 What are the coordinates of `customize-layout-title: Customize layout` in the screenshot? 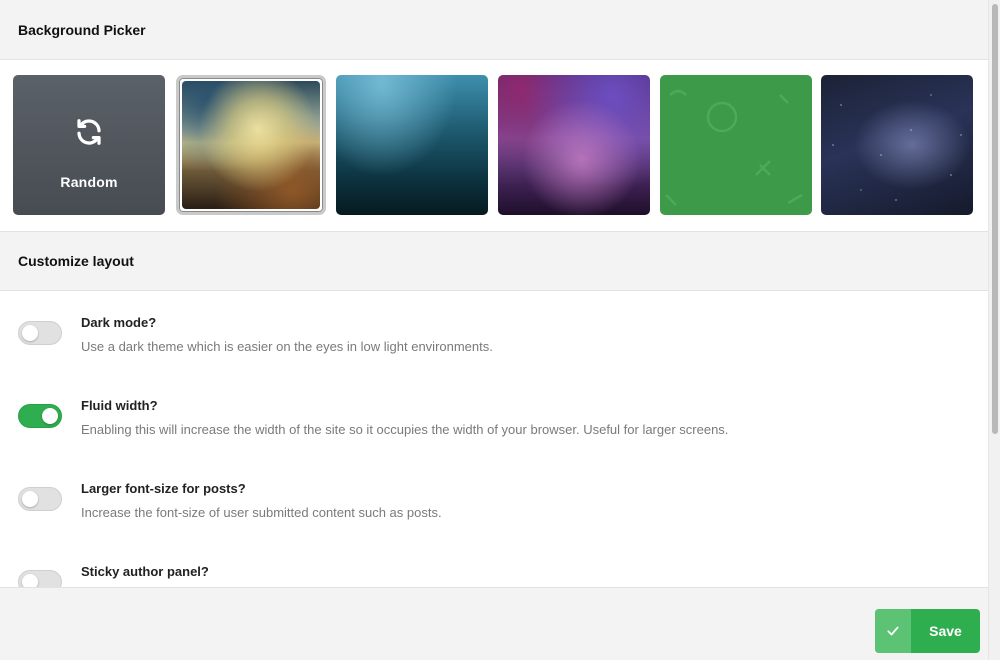 It's located at (76, 261).